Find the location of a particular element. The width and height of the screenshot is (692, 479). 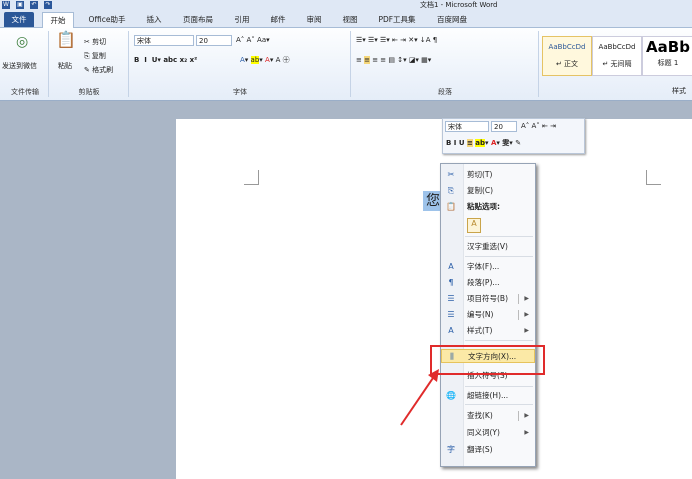

font-icon: A is located at coordinates (451, 266).